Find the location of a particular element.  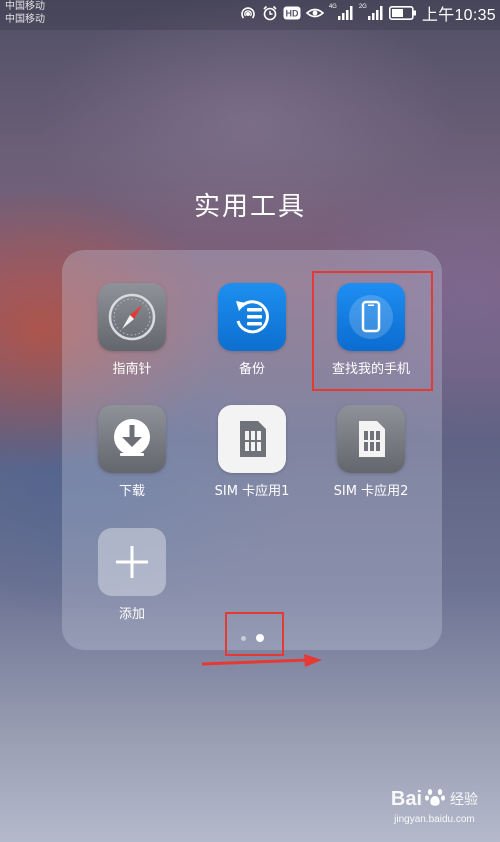

status-icons: HD 4G 2G 上午10:35 is located at coordinates (367, 13).